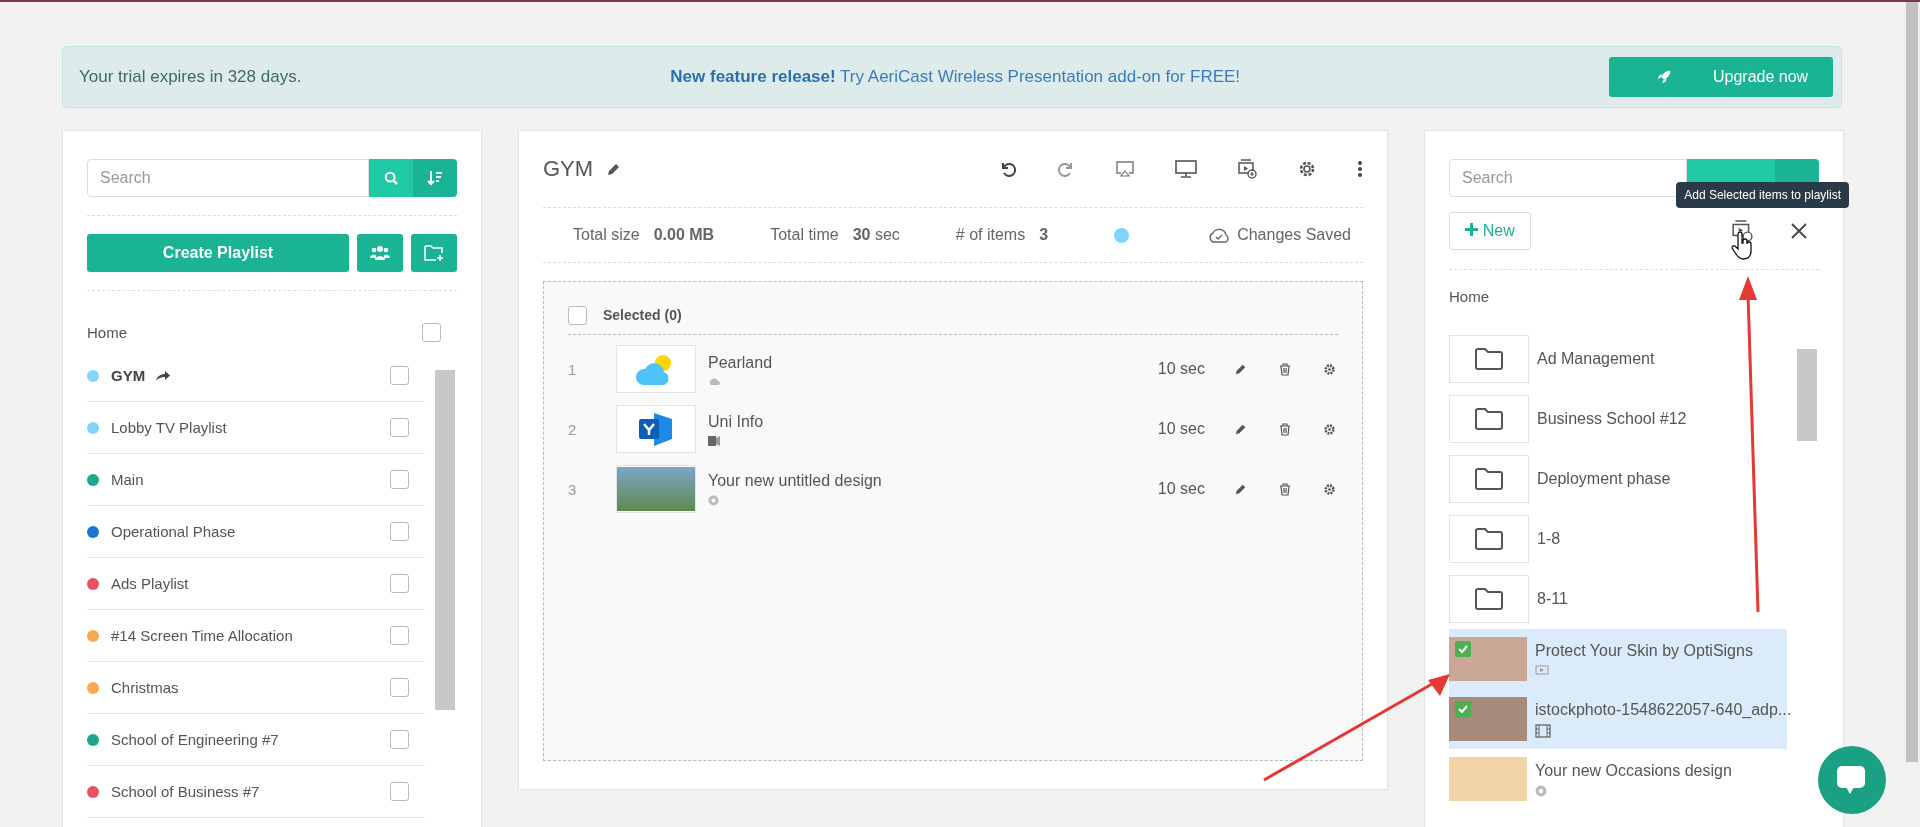 The width and height of the screenshot is (1920, 827). What do you see at coordinates (1463, 709) in the screenshot?
I see `check-icon` at bounding box center [1463, 709].